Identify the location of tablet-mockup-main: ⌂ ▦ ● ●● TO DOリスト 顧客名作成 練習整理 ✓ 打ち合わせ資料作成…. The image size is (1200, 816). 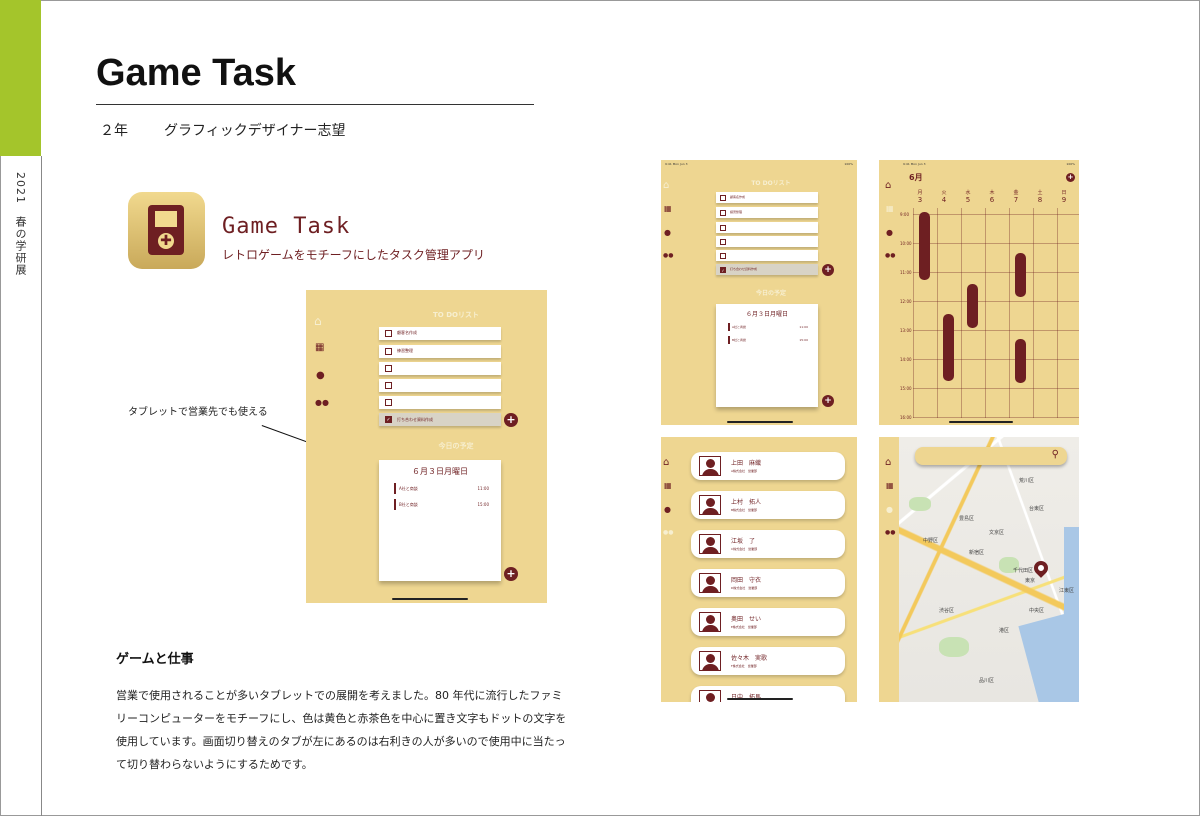
(426, 446).